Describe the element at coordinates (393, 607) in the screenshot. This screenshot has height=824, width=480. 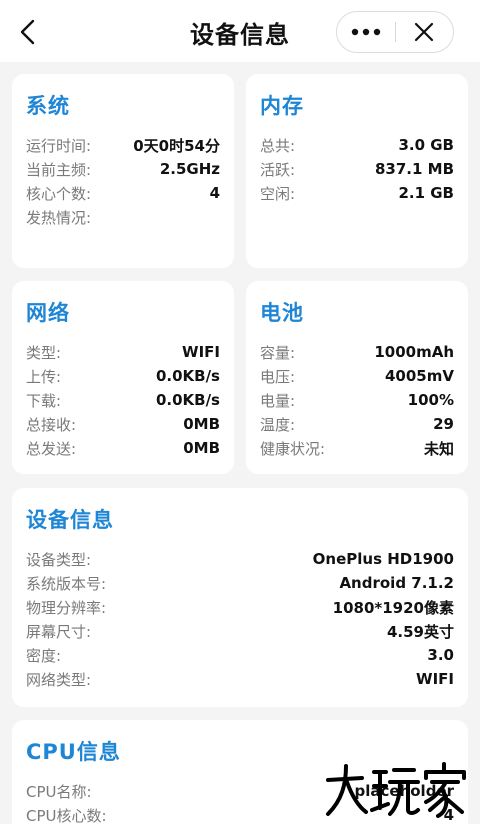
I see `info-value: 1080*1920像素` at that location.